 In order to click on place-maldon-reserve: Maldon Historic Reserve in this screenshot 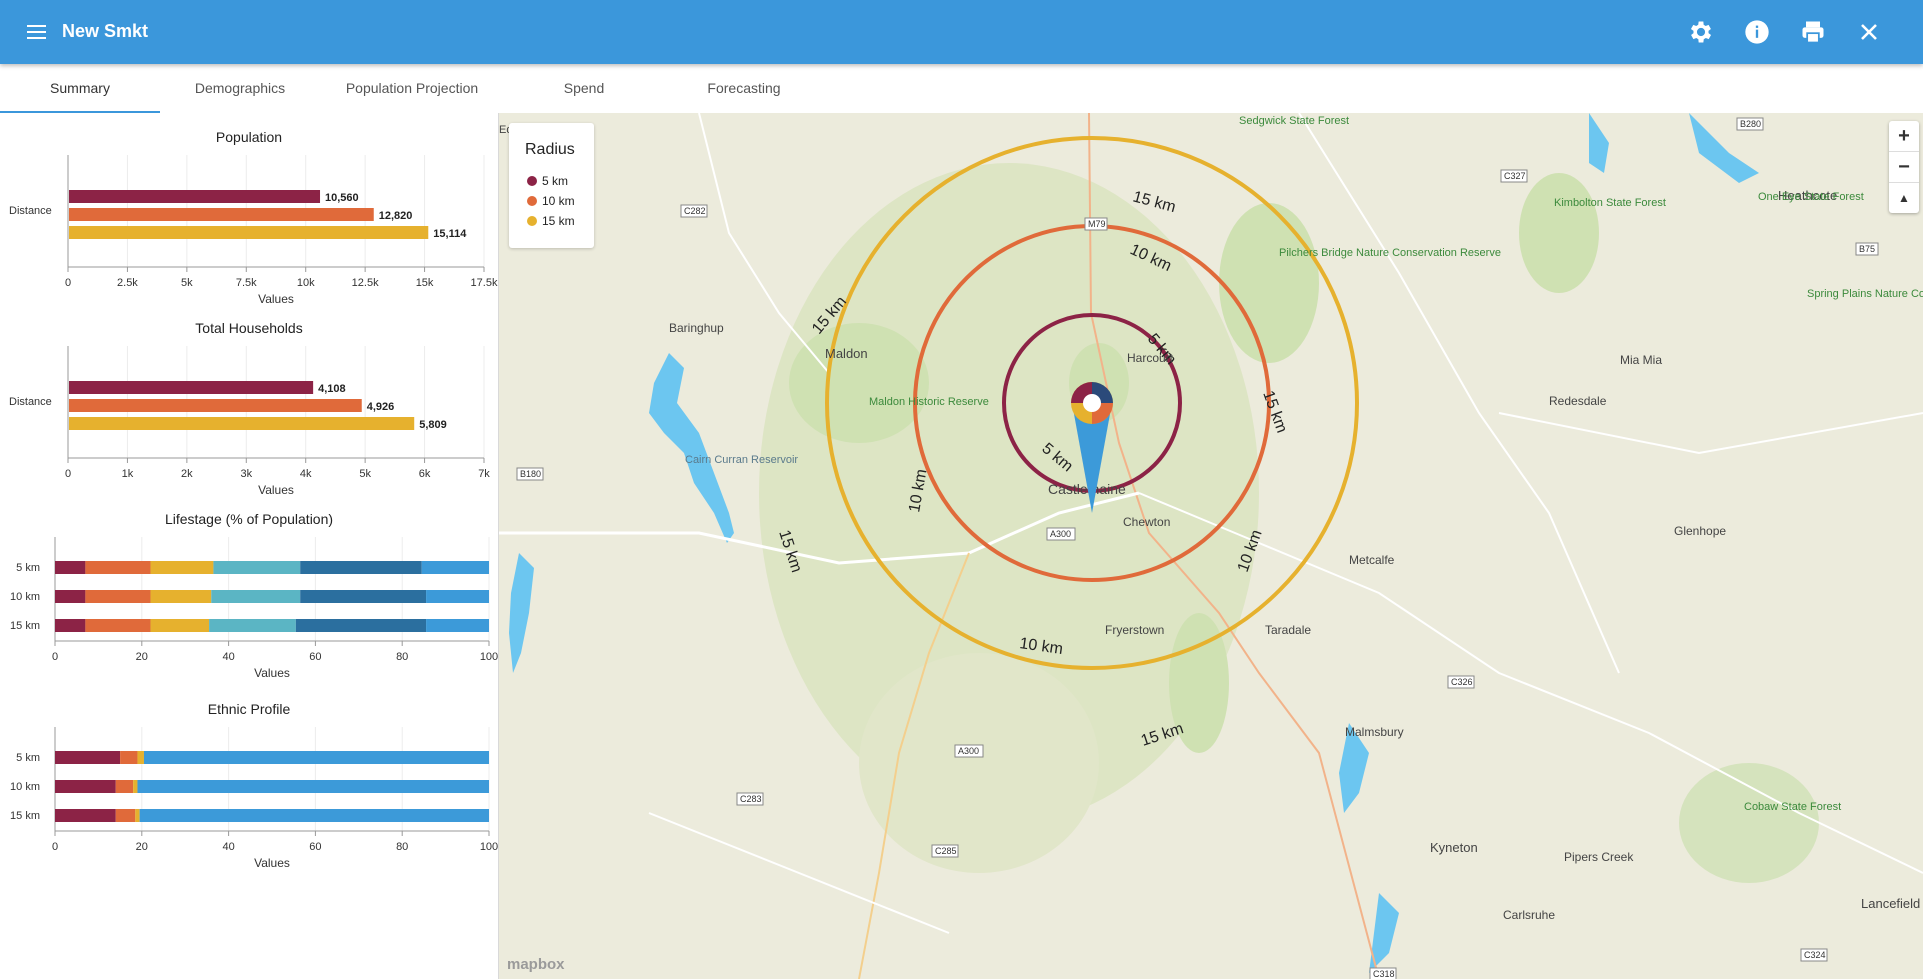, I will do `click(929, 402)`.